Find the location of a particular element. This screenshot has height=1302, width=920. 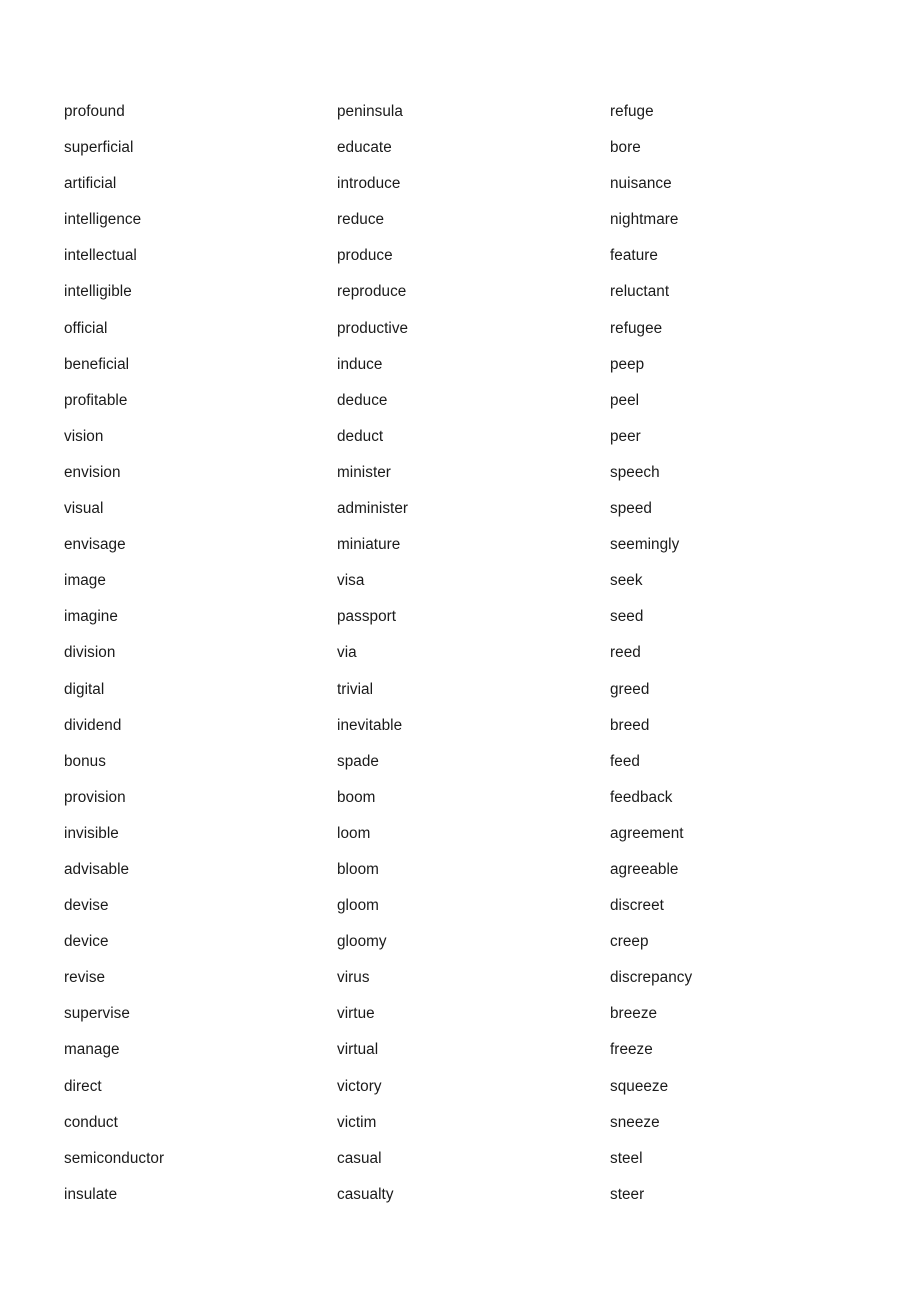

word-item: intellectual is located at coordinates (100, 256).